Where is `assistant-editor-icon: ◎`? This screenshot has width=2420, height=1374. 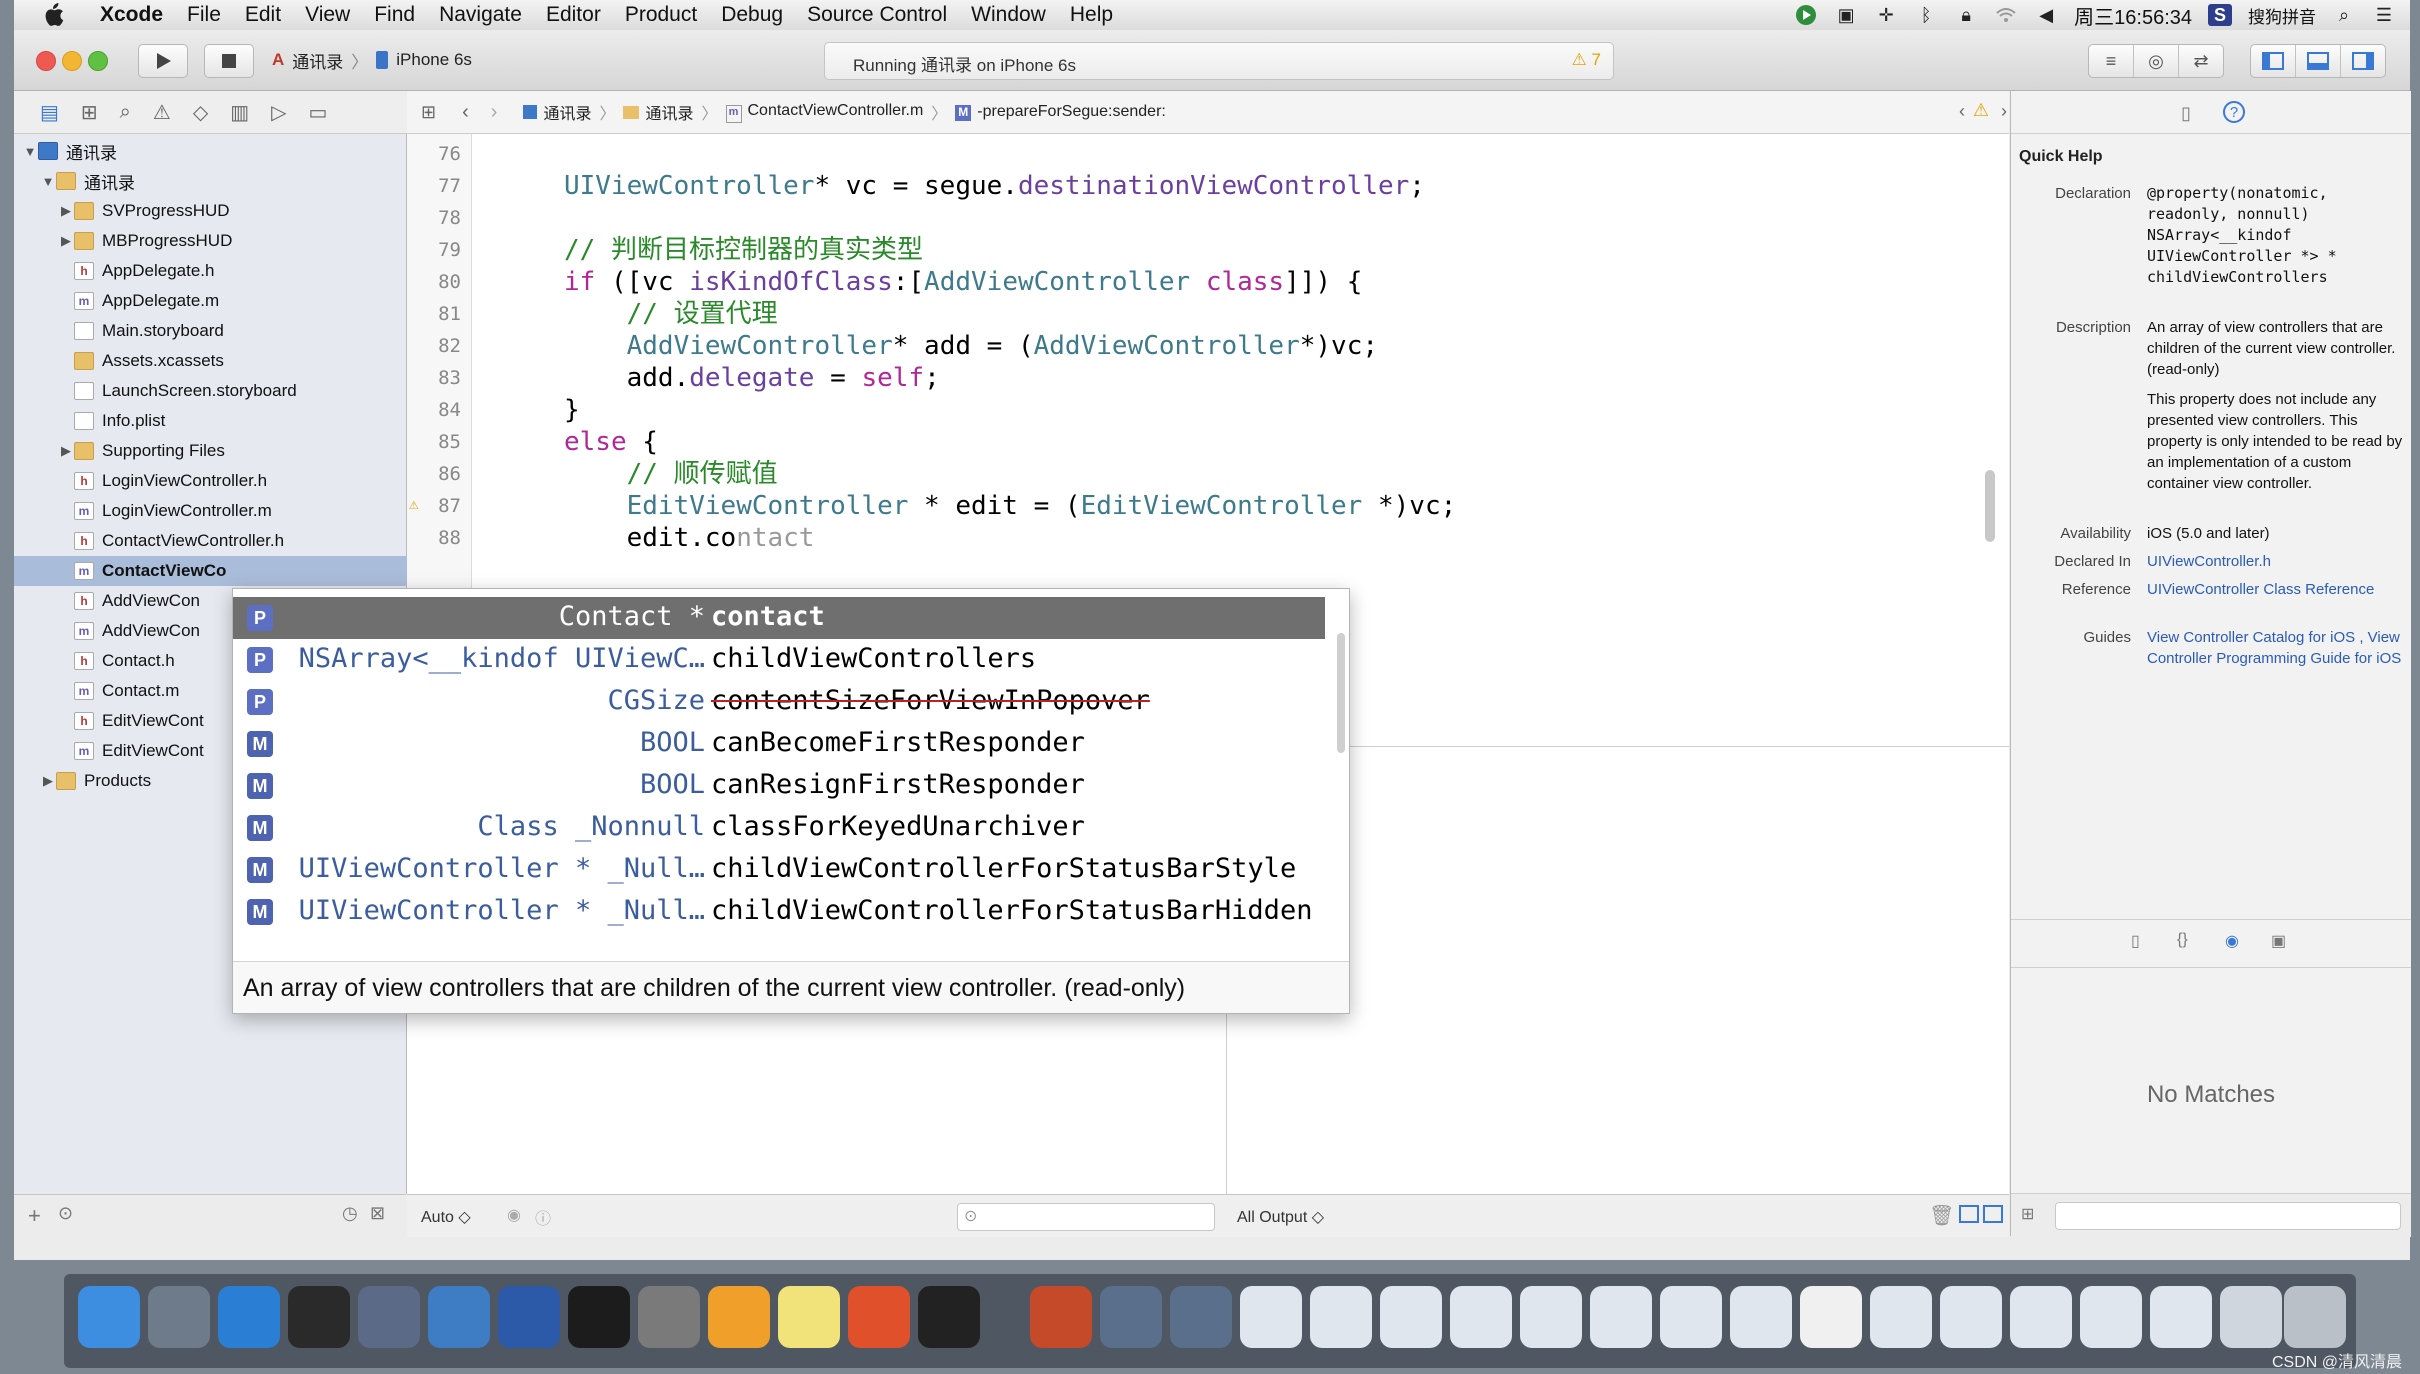
assistant-editor-icon: ◎ is located at coordinates (2156, 61).